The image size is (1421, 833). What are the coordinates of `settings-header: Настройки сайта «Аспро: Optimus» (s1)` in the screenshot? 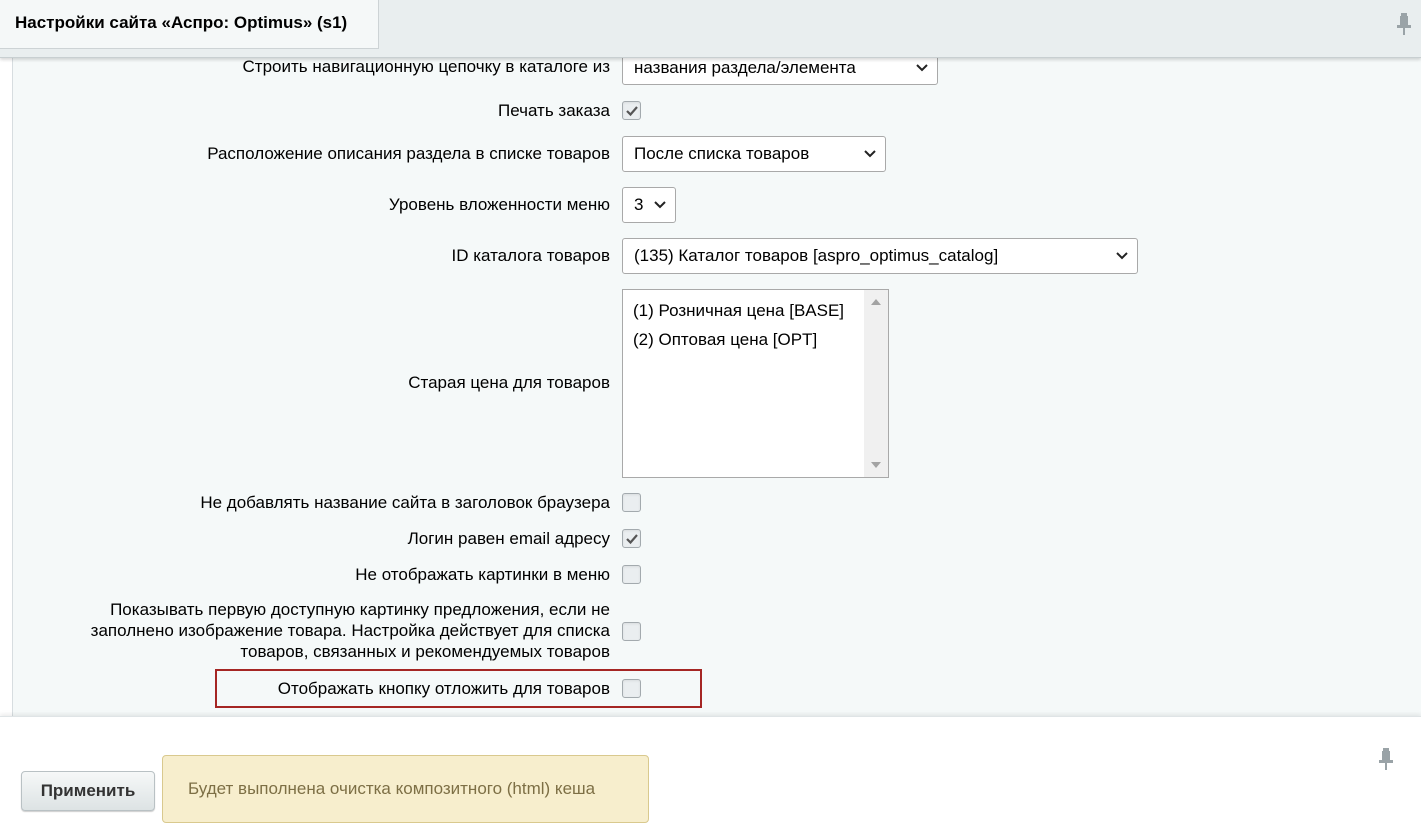 It's located at (710, 29).